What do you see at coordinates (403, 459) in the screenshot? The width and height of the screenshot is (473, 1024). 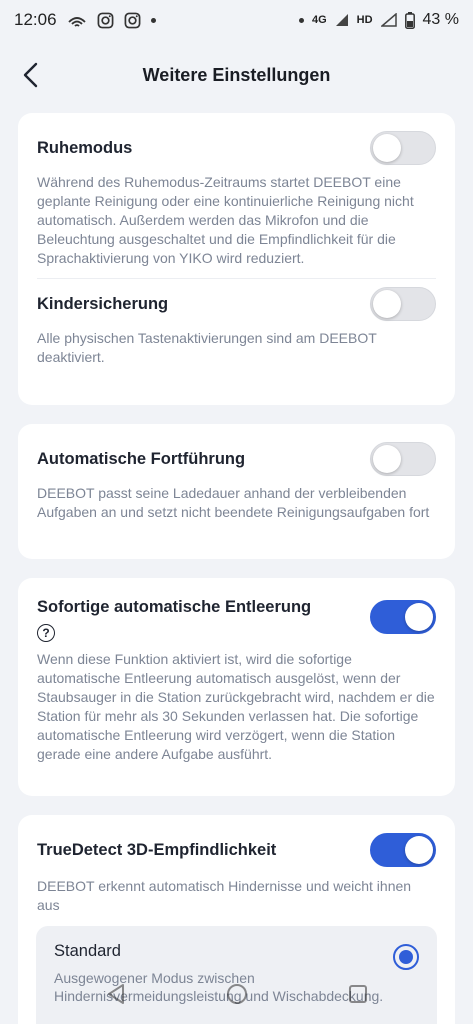 I see `fortfuehrung-toggle` at bounding box center [403, 459].